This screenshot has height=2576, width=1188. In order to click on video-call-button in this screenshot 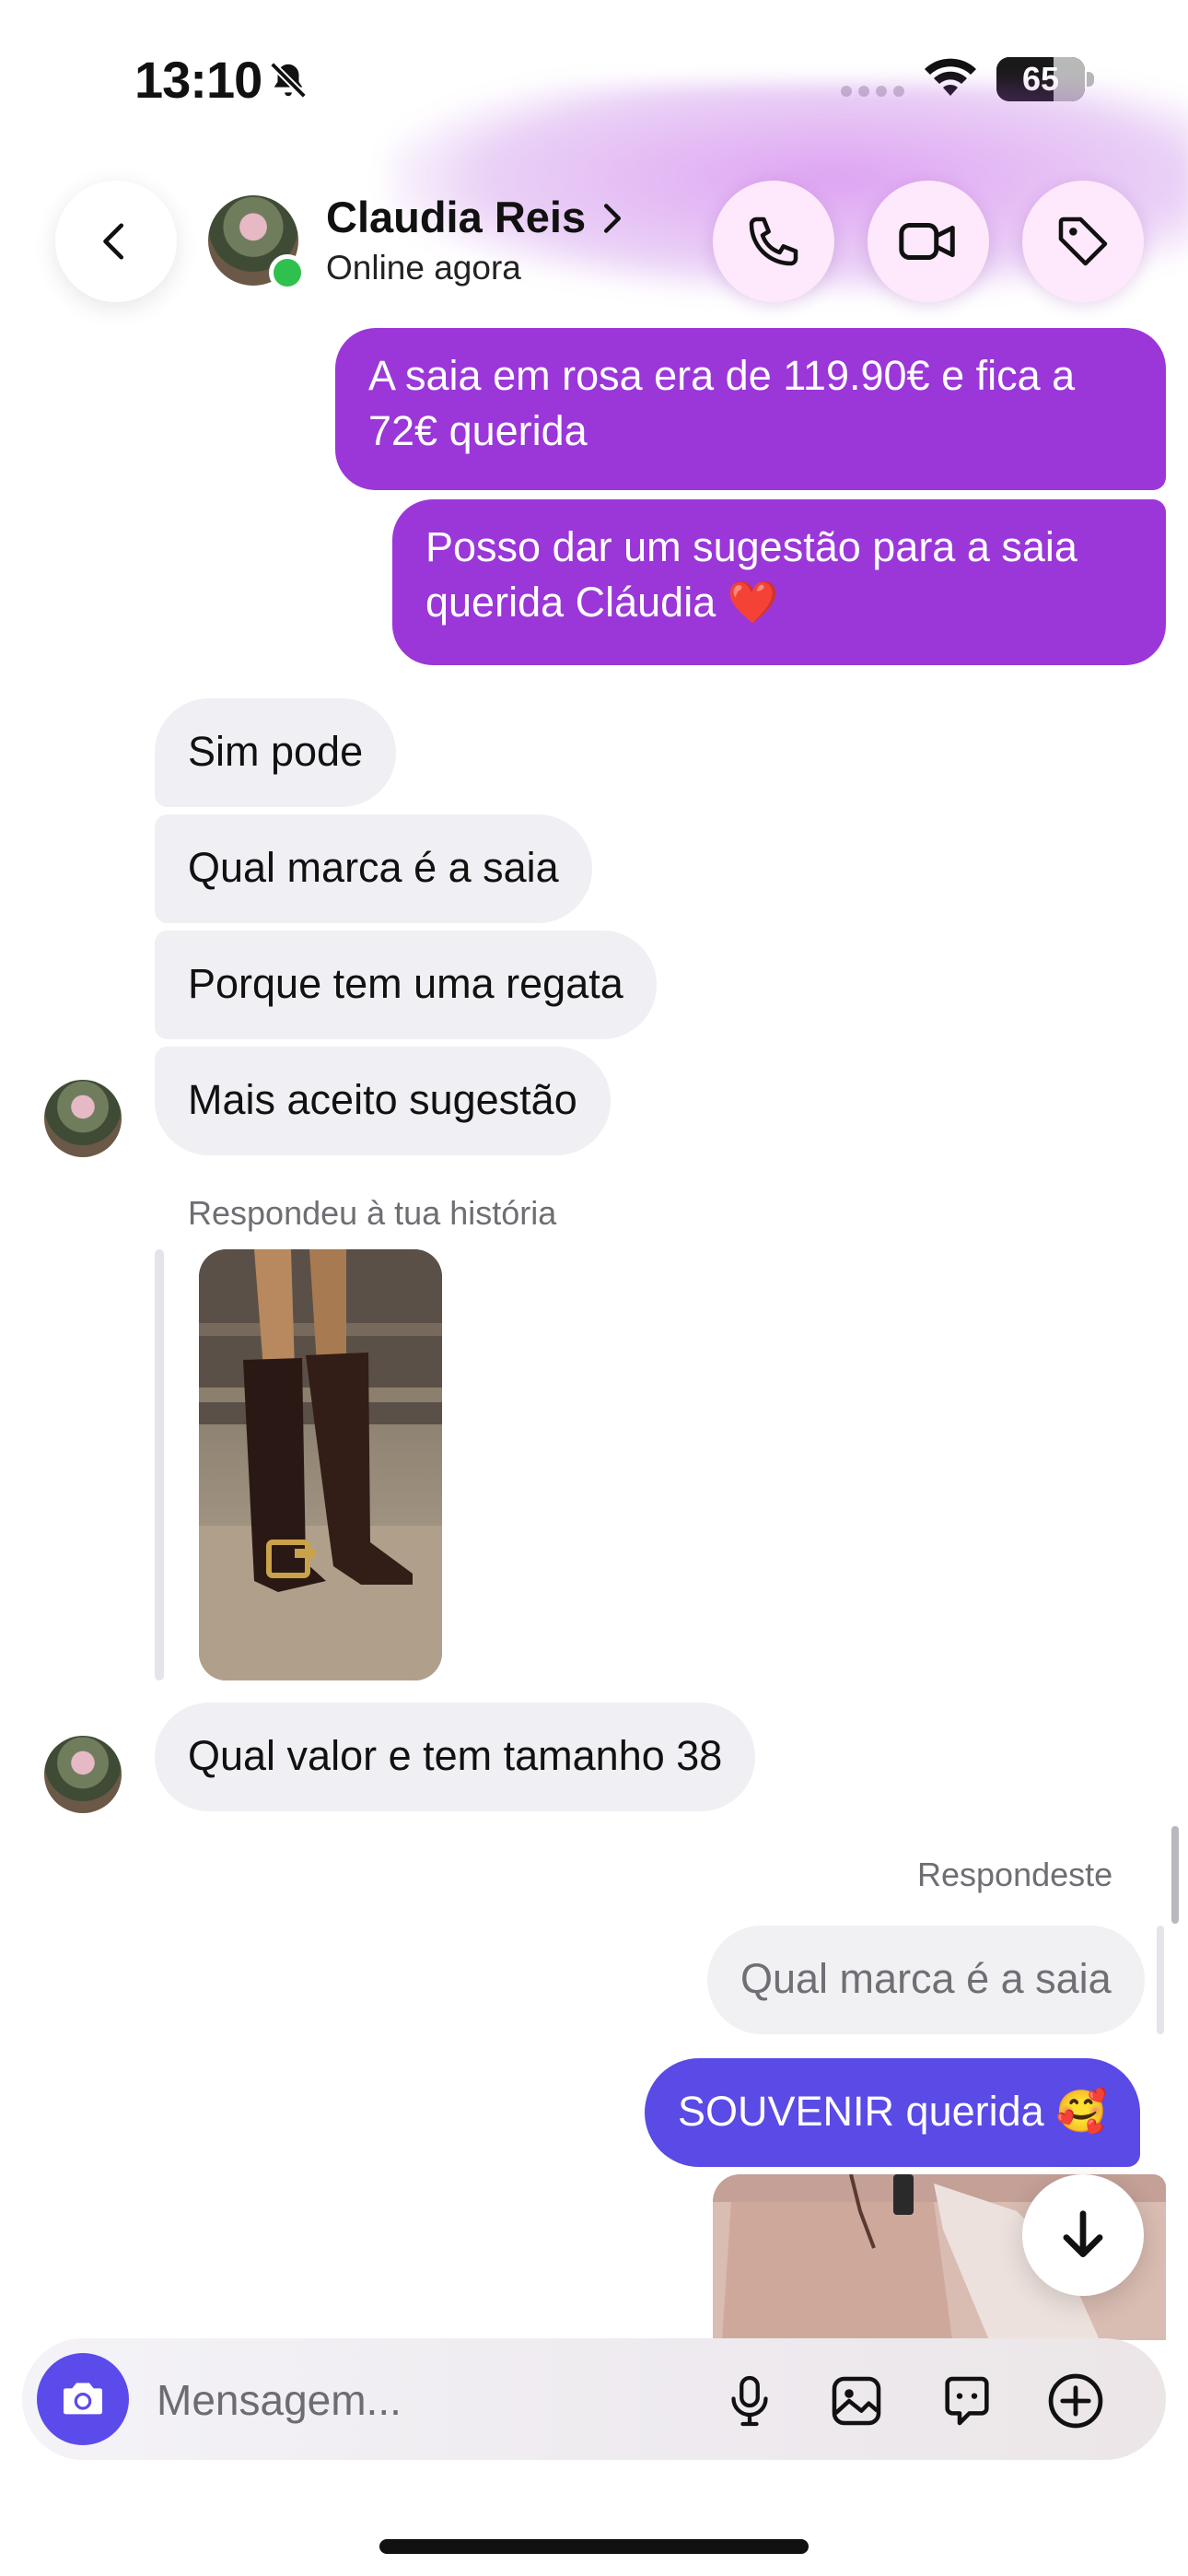, I will do `click(928, 241)`.